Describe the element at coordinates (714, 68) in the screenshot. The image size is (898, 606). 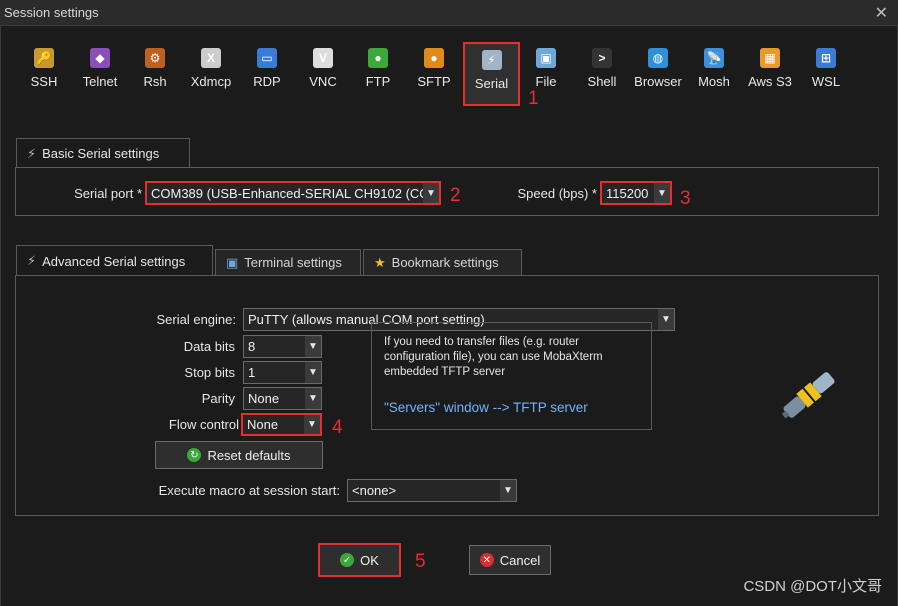
I see `protocol-mosh-button: 📡 Mosh` at that location.